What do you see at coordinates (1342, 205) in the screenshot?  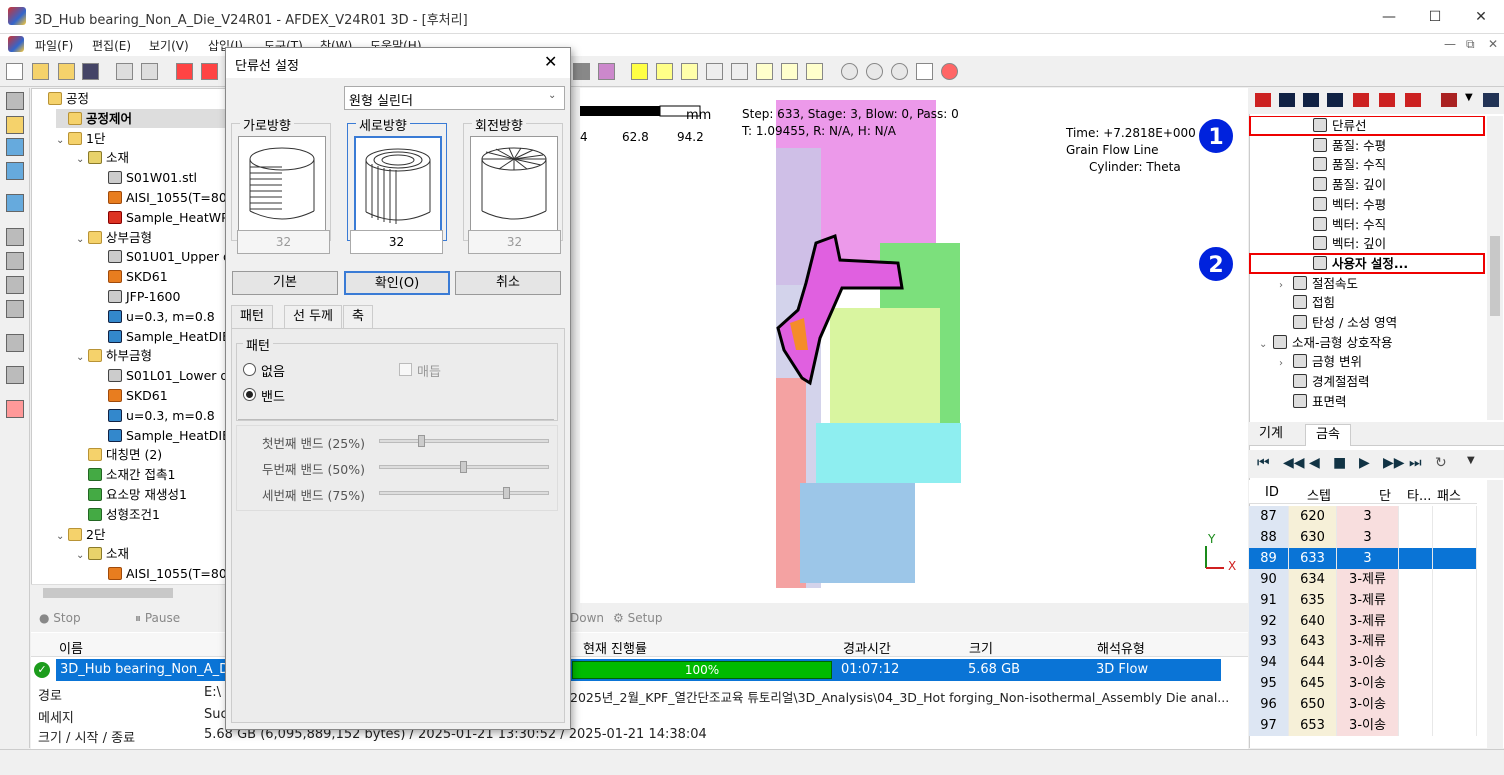 I see `result-tree-item: 벡터: 수평` at bounding box center [1342, 205].